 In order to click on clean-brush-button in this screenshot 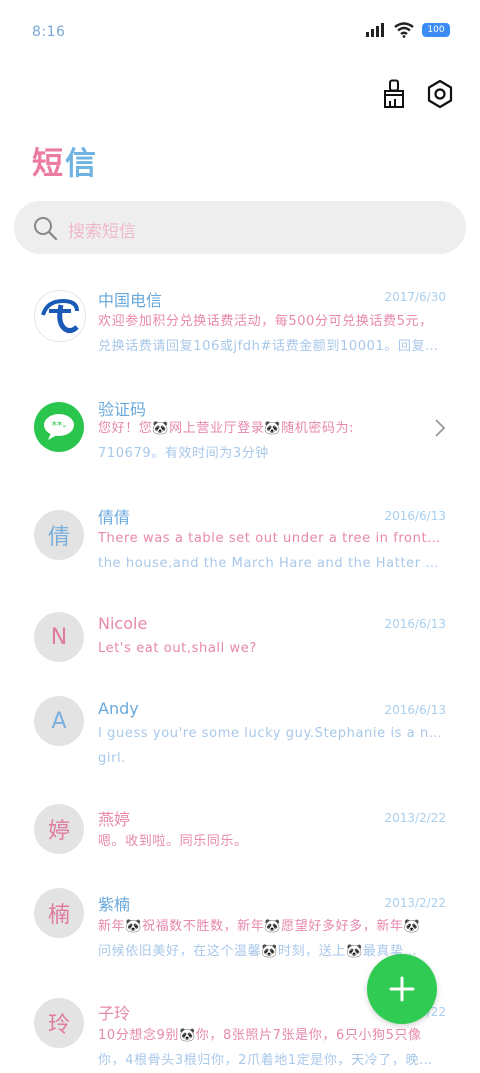, I will do `click(394, 94)`.